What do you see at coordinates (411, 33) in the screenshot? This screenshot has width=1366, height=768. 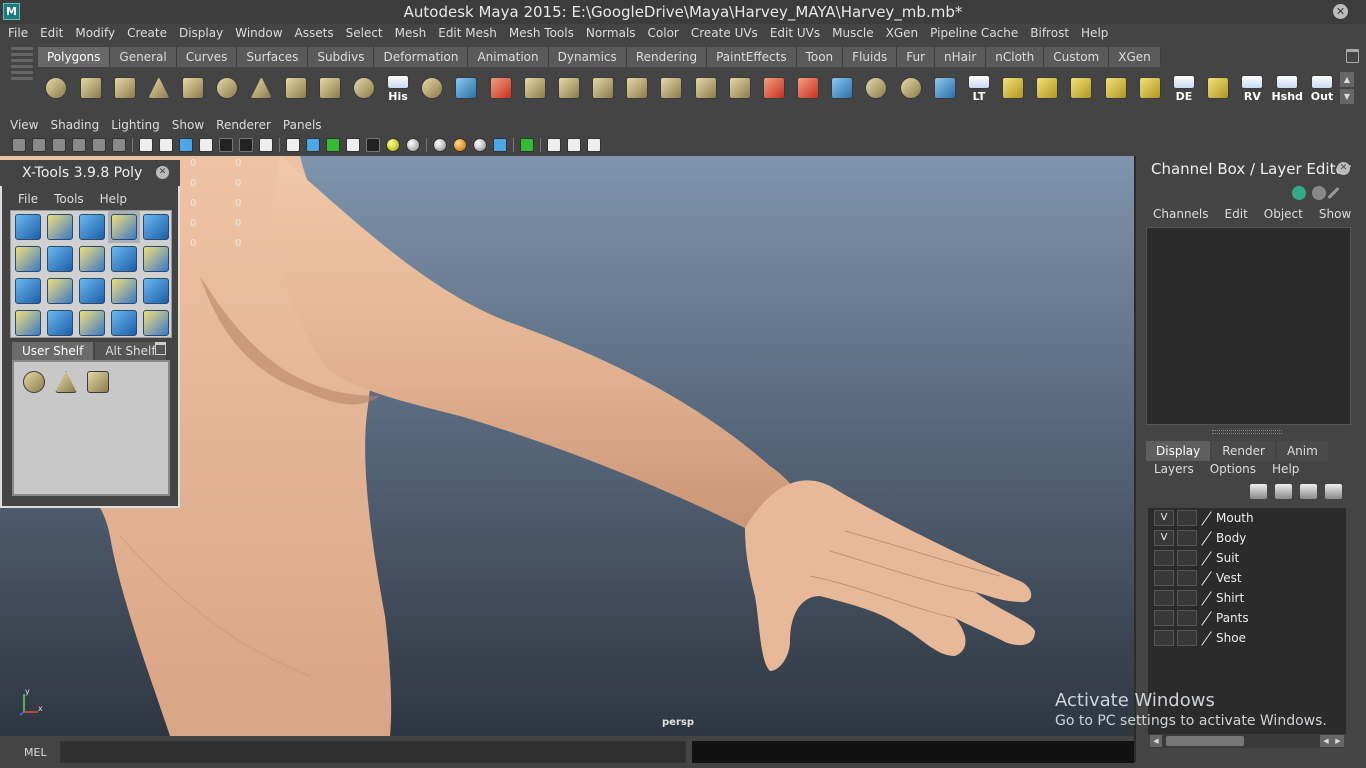 I see `menu-mesh: Mesh` at bounding box center [411, 33].